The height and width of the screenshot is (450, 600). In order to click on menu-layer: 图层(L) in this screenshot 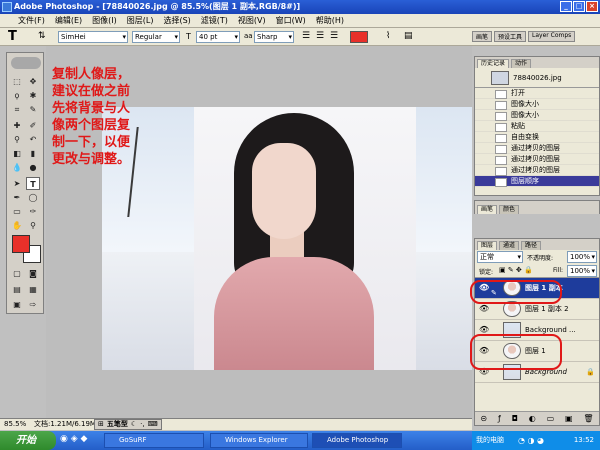, I will do `click(140, 20)`.